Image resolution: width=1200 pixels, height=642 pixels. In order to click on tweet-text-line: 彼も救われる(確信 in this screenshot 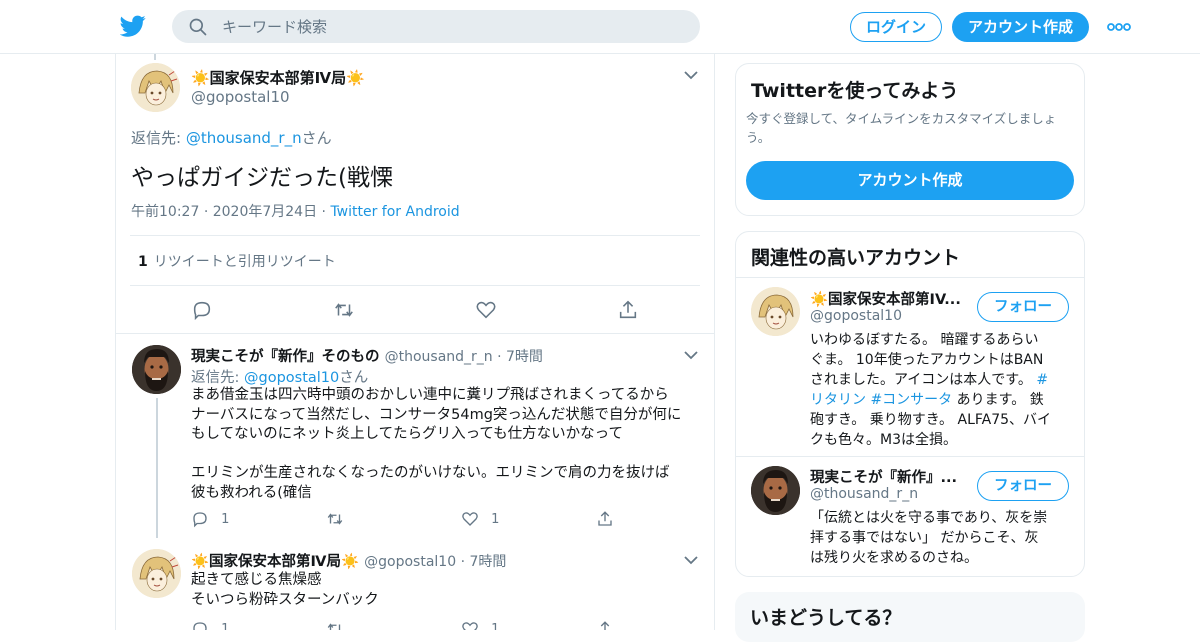, I will do `click(251, 492)`.